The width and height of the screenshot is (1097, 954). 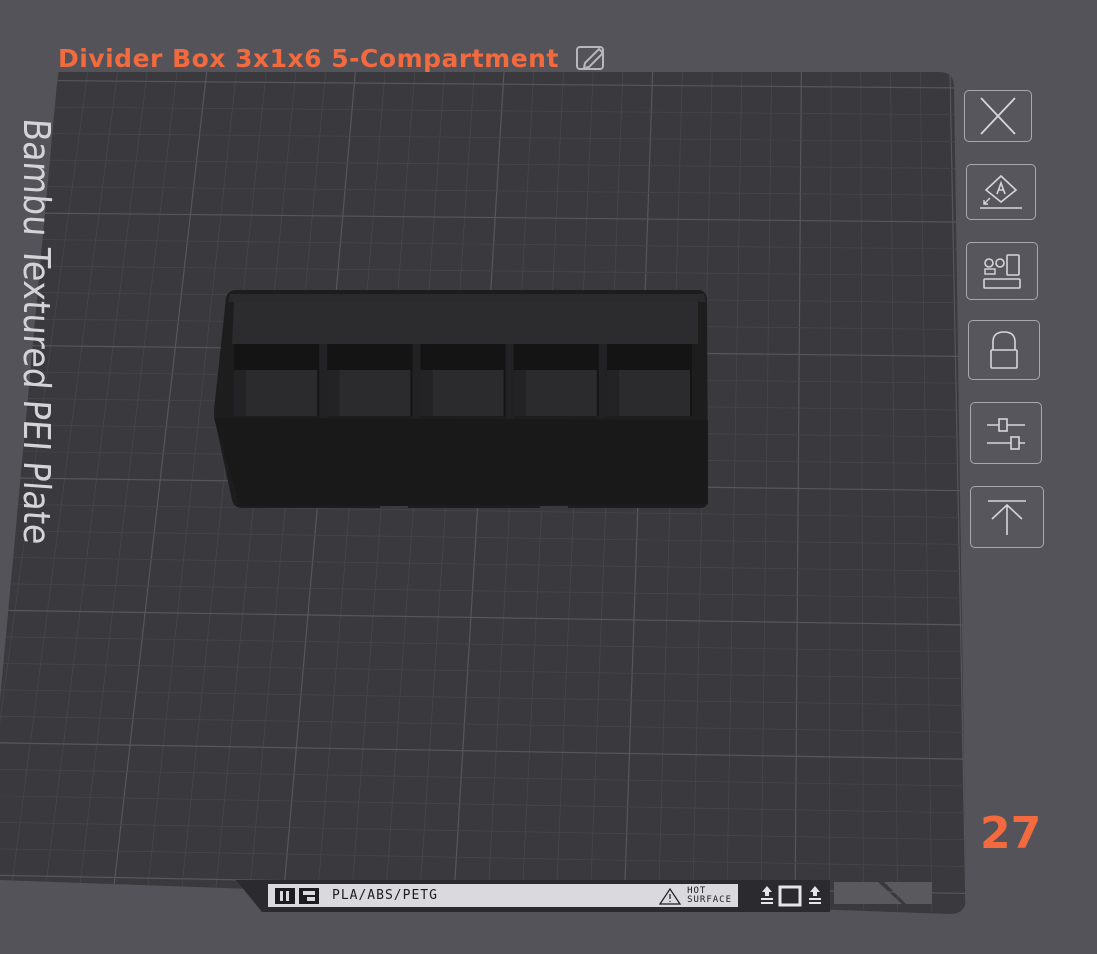 I want to click on move-to-top-icon, so click(x=1007, y=517).